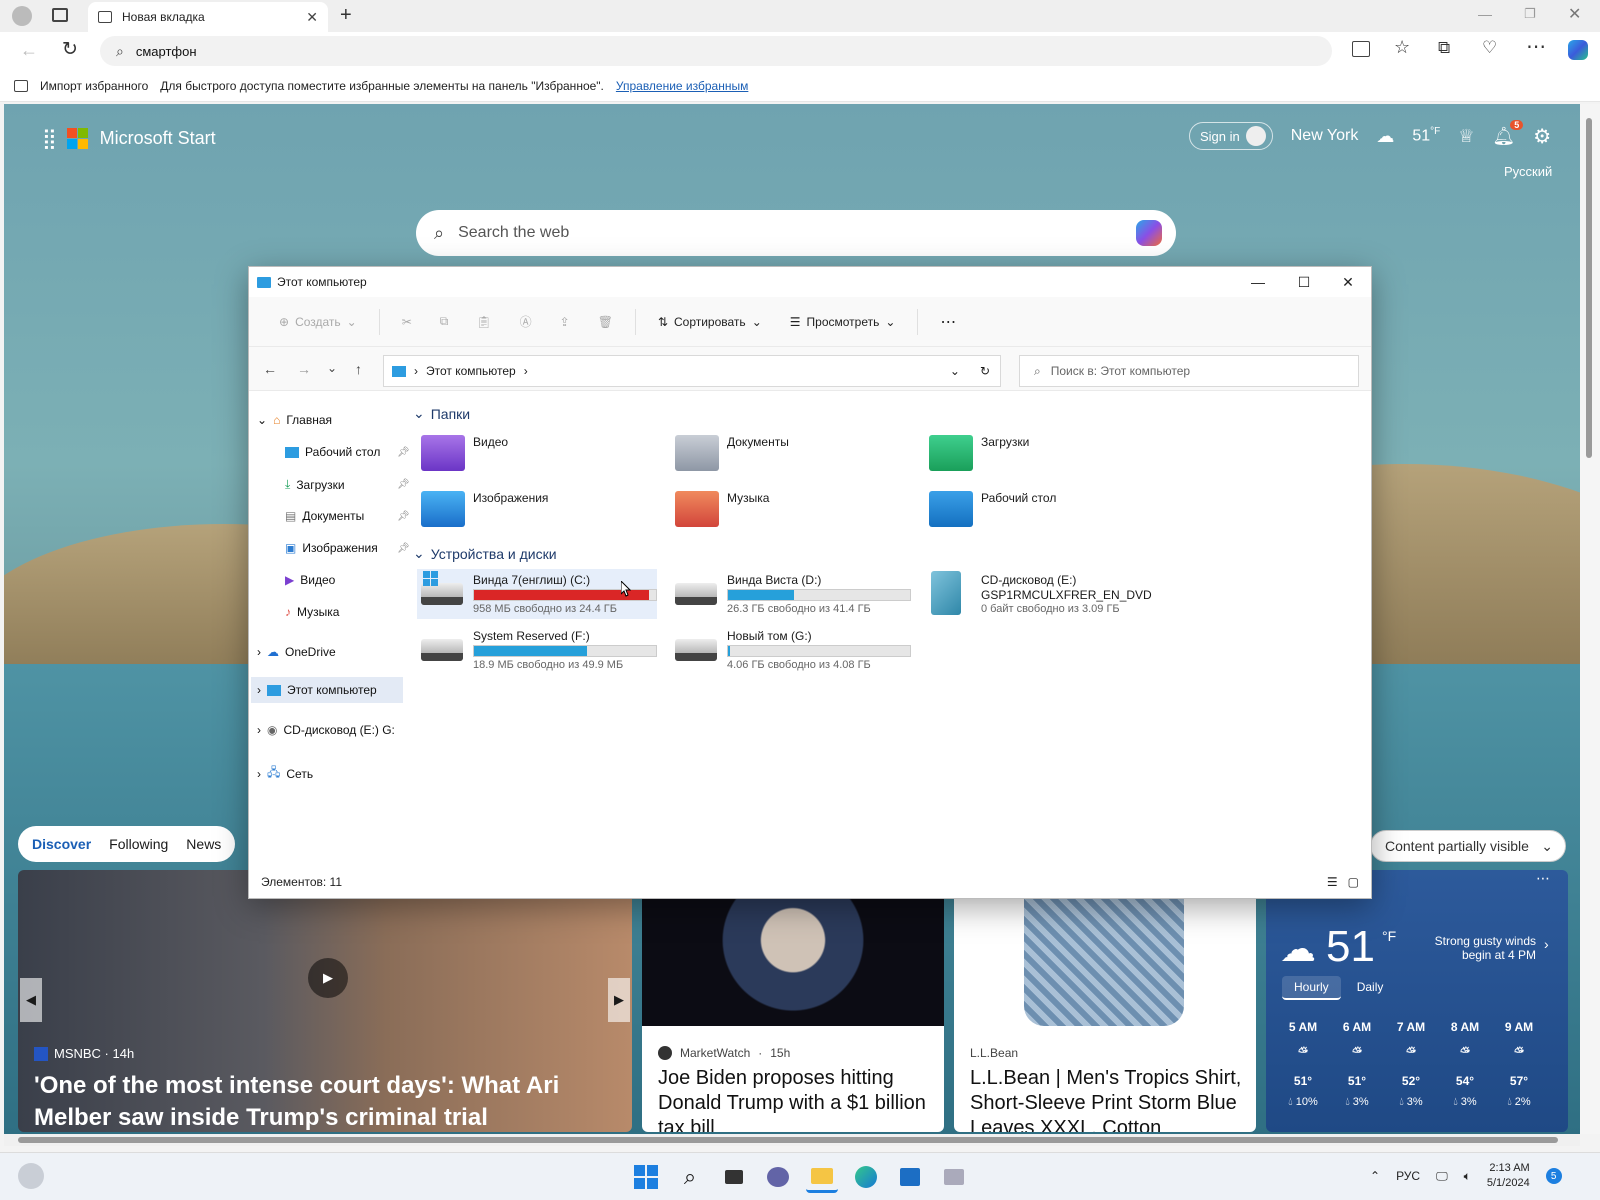  What do you see at coordinates (332, 368) in the screenshot?
I see `recent-locations-icon: ⌄` at bounding box center [332, 368].